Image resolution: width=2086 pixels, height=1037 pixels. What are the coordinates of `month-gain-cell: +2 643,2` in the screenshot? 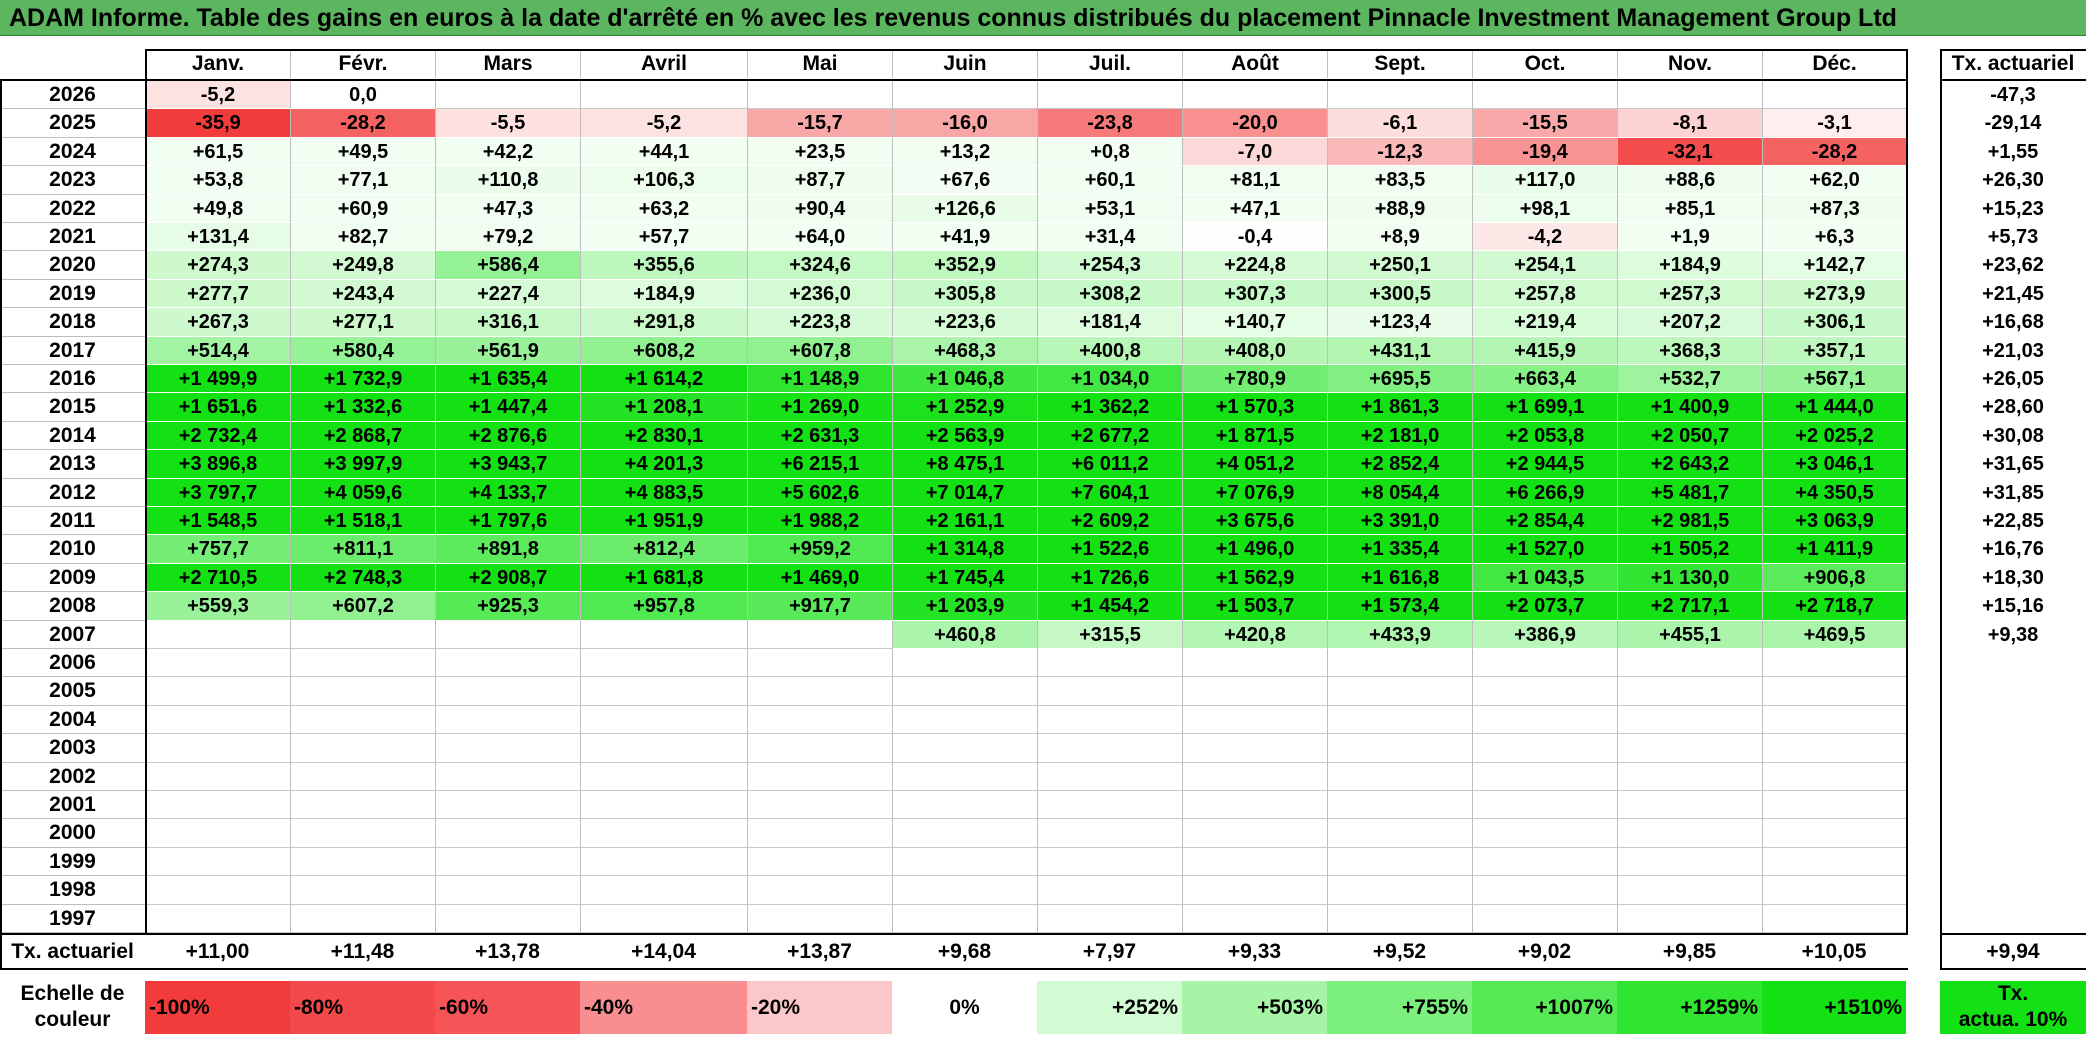 It's located at (1689, 464).